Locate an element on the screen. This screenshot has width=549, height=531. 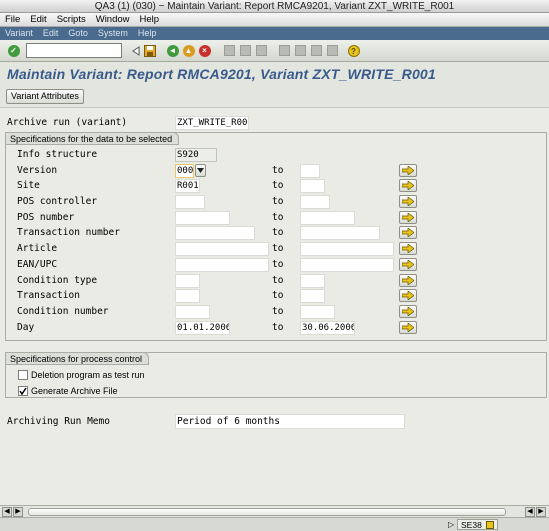
condition-number-to-field is located at coordinates (317, 312).